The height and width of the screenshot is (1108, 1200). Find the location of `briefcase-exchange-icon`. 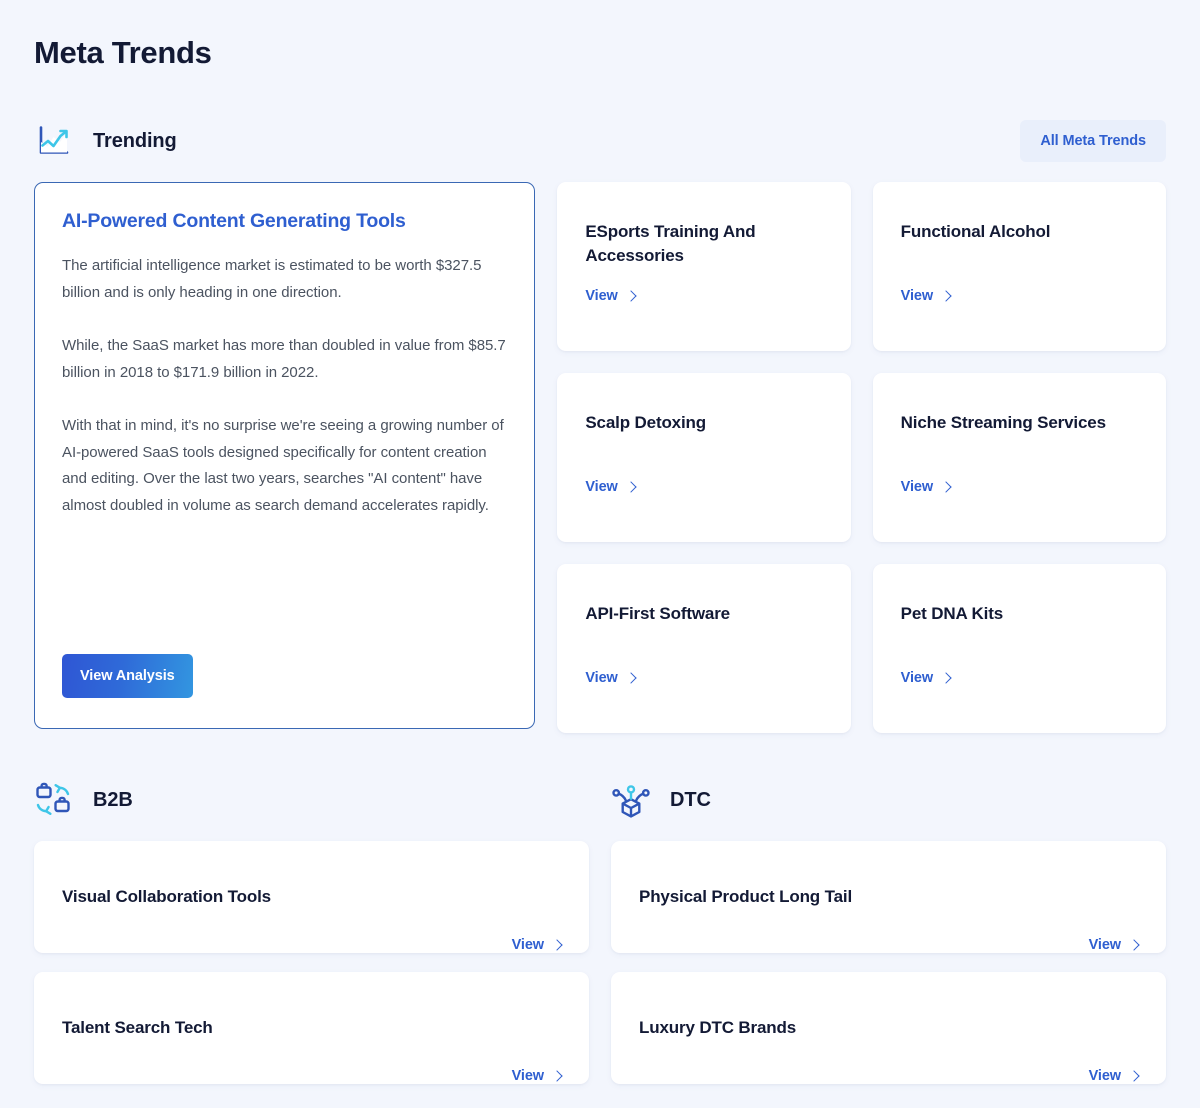

briefcase-exchange-icon is located at coordinates (54, 800).